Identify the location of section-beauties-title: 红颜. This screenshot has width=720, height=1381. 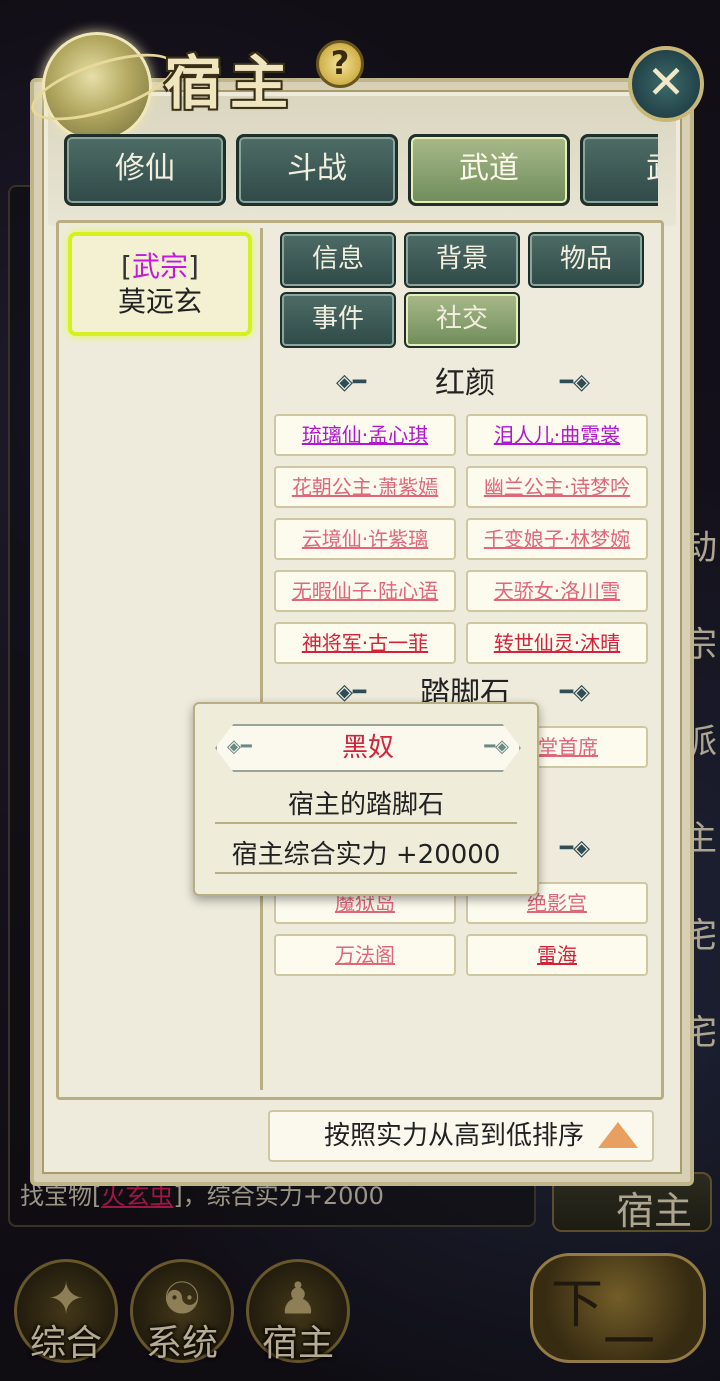
(465, 383).